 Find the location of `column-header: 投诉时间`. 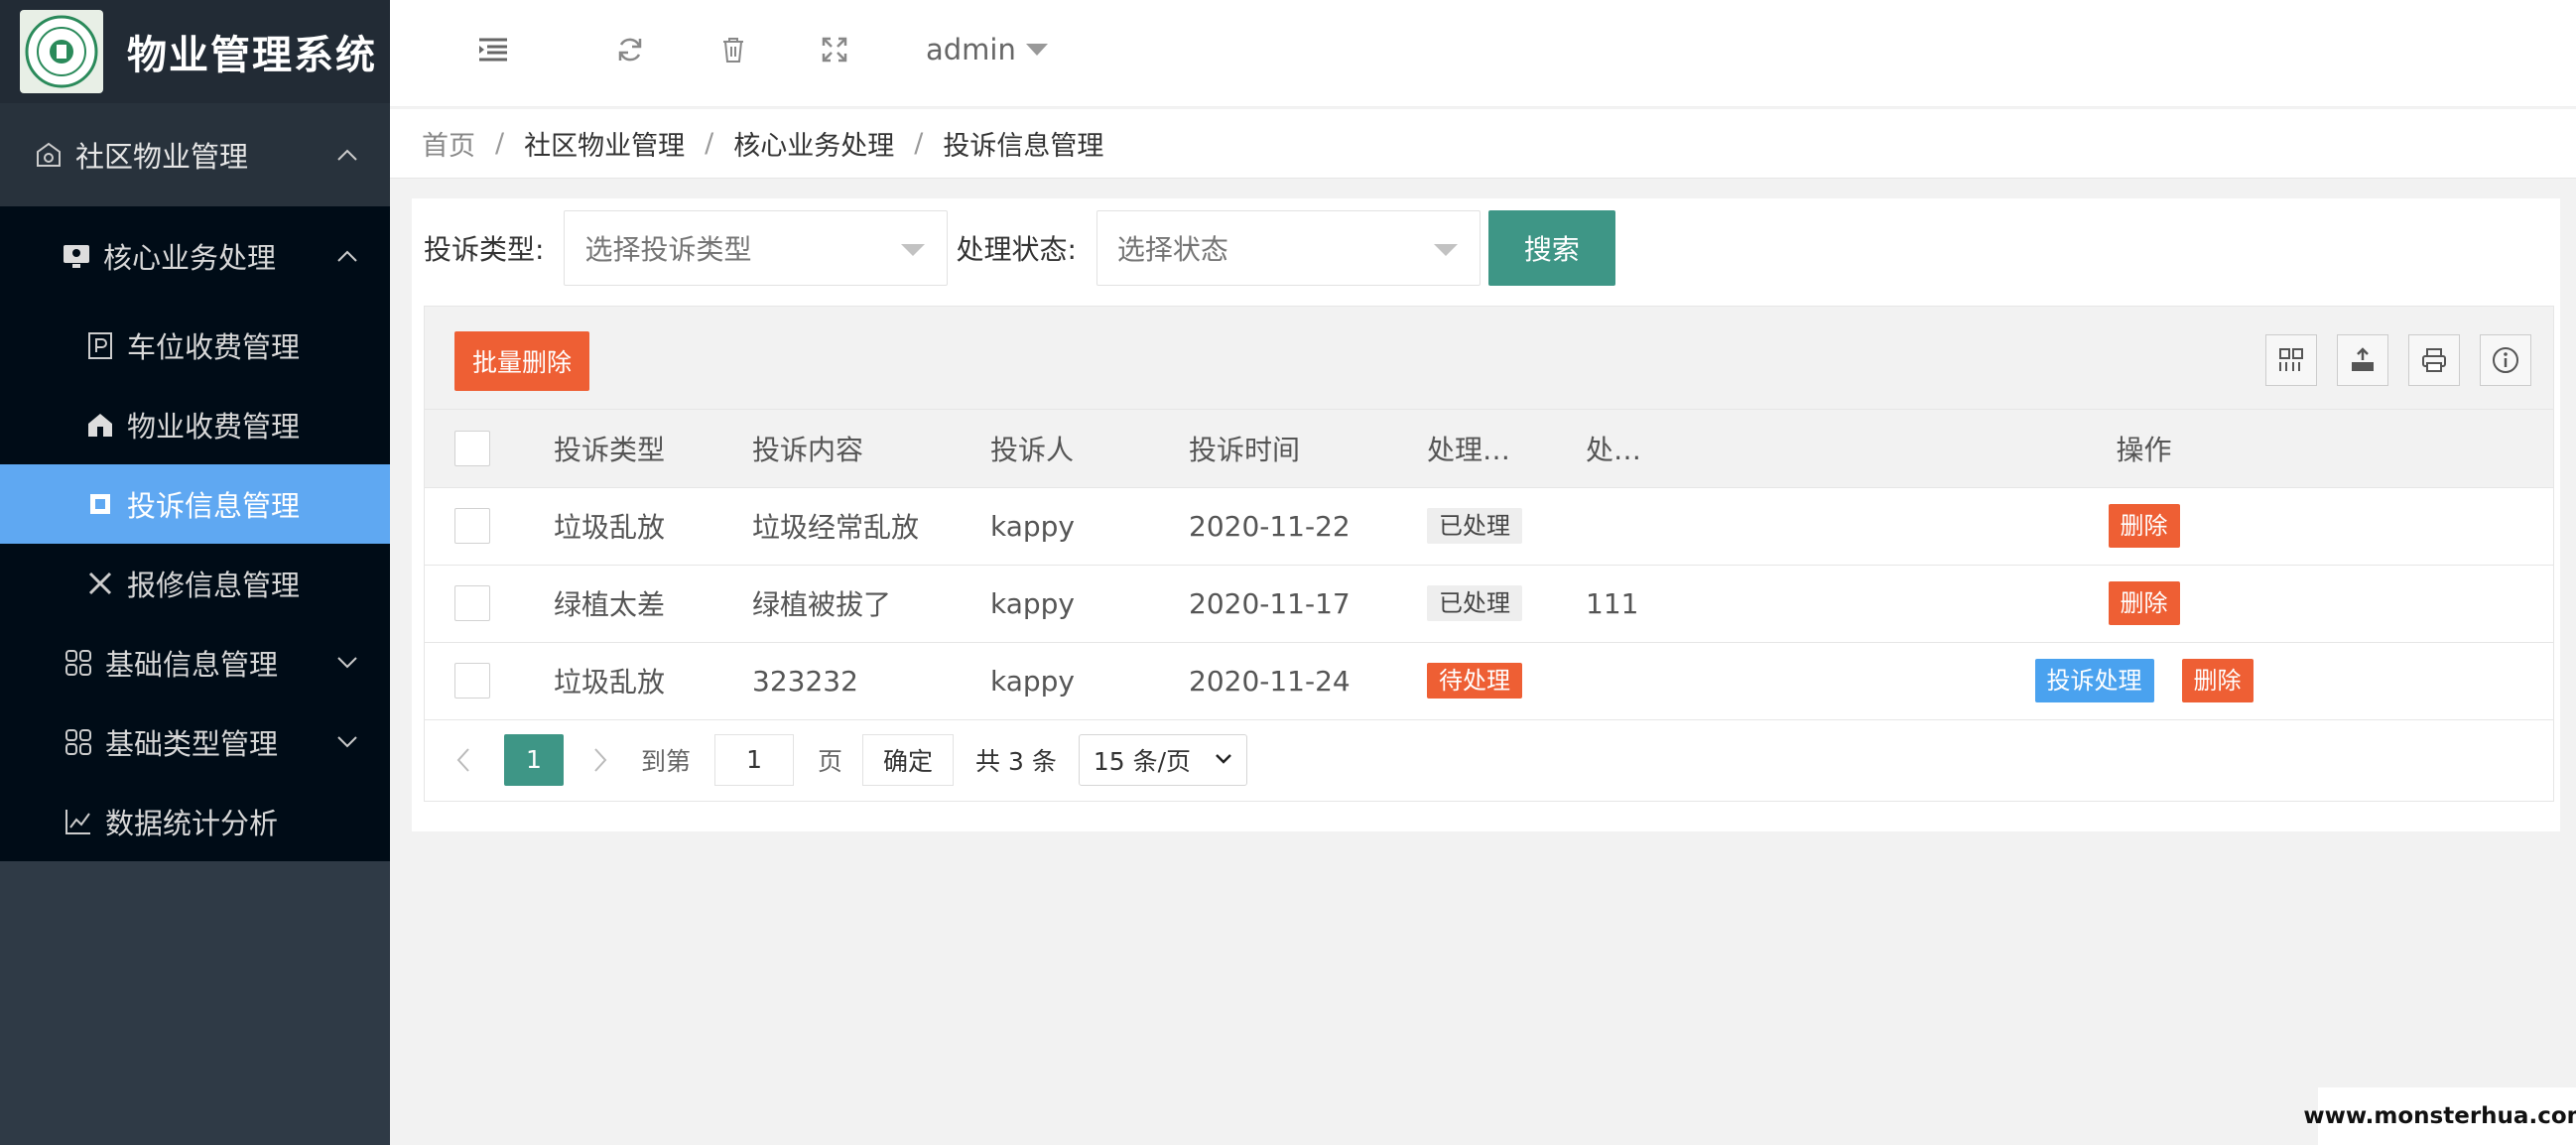

column-header: 投诉时间 is located at coordinates (1308, 449).